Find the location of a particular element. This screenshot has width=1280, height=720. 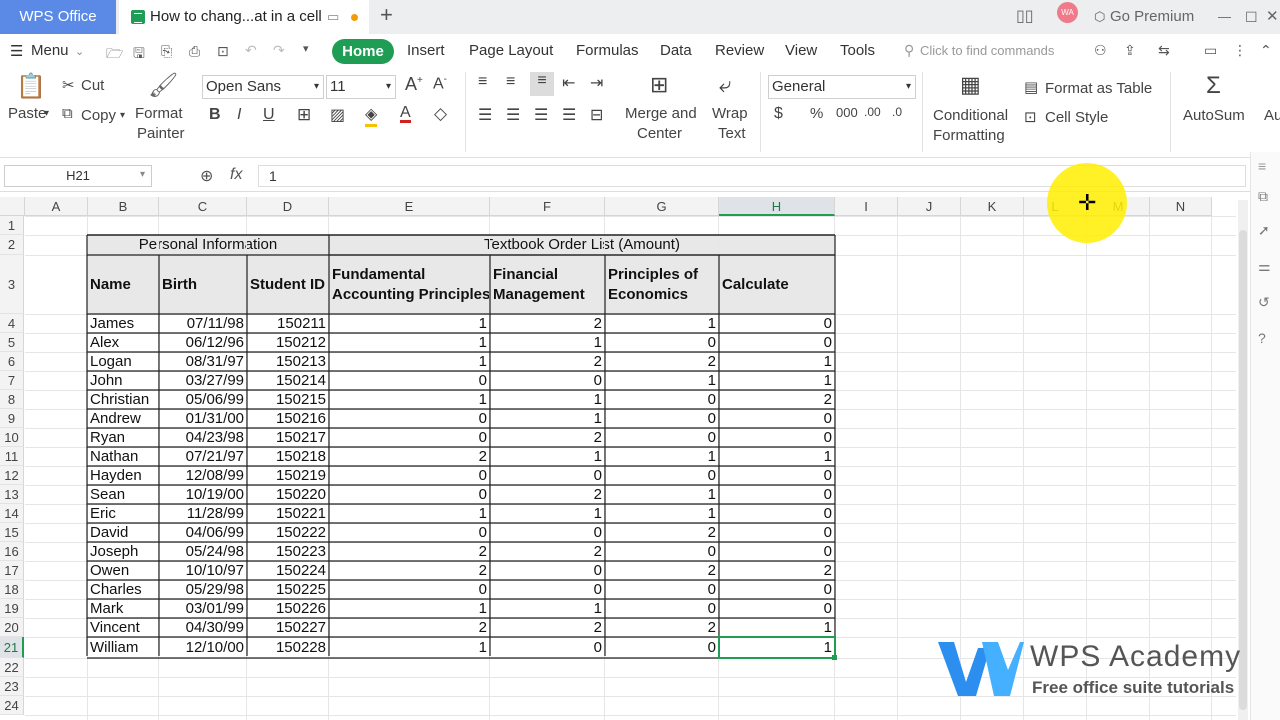

align-top-icon: ≡ is located at coordinates (482, 82).